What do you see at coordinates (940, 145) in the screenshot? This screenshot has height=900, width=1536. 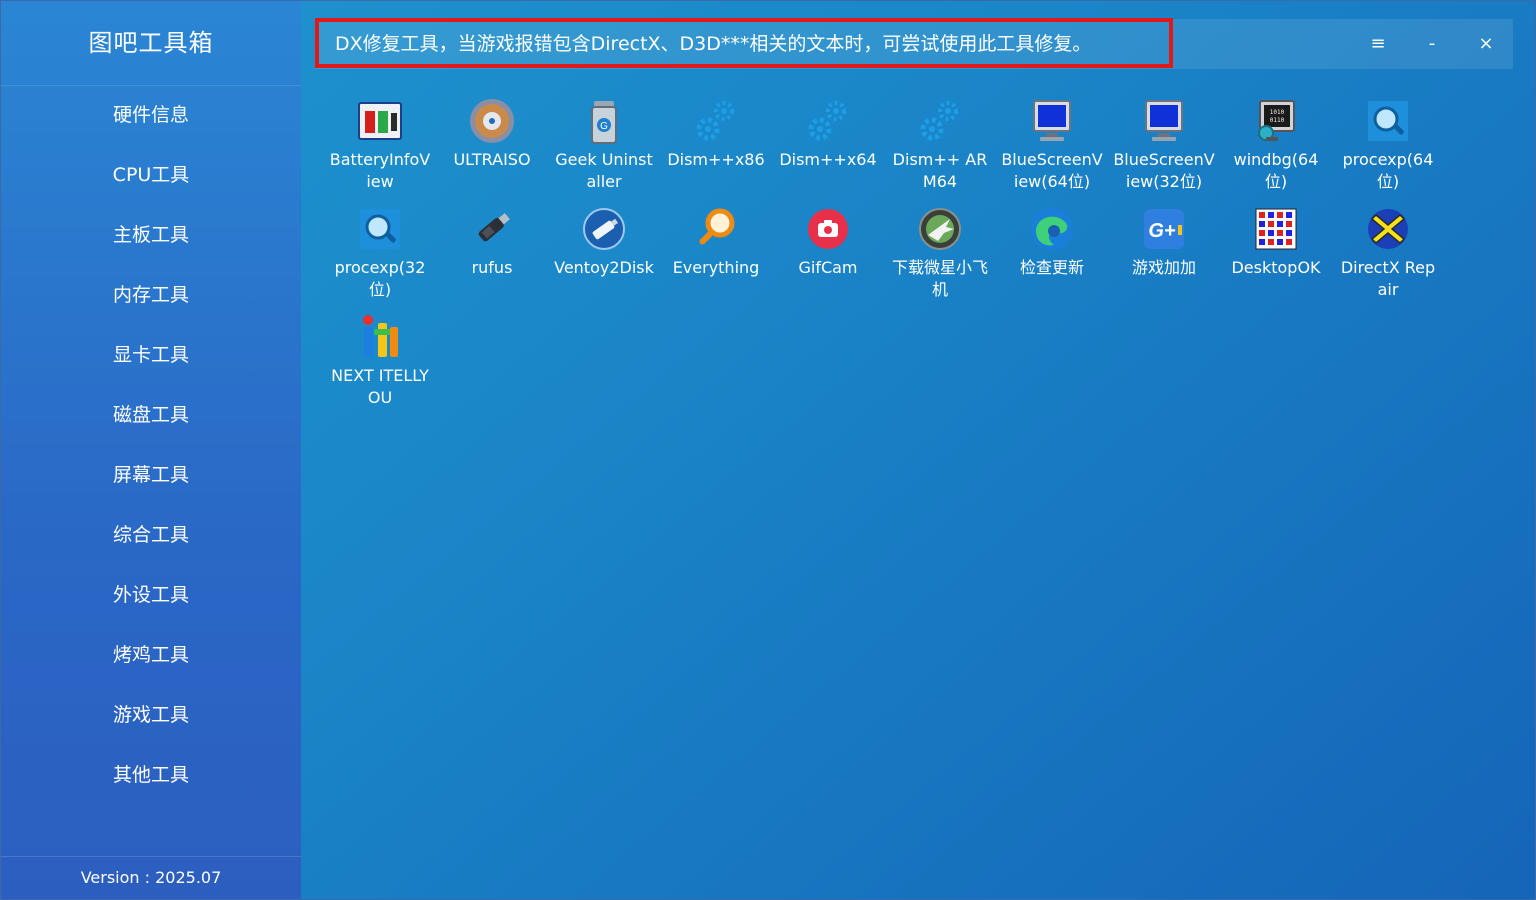 I see `tool-dism-arm64: Dism++ ARM64` at bounding box center [940, 145].